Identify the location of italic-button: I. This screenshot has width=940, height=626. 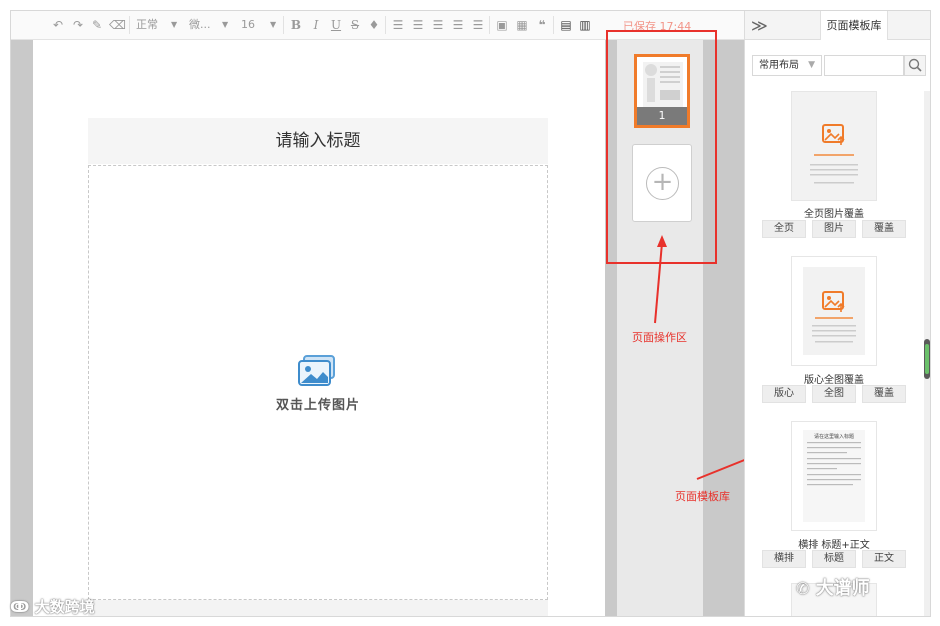
(316, 25).